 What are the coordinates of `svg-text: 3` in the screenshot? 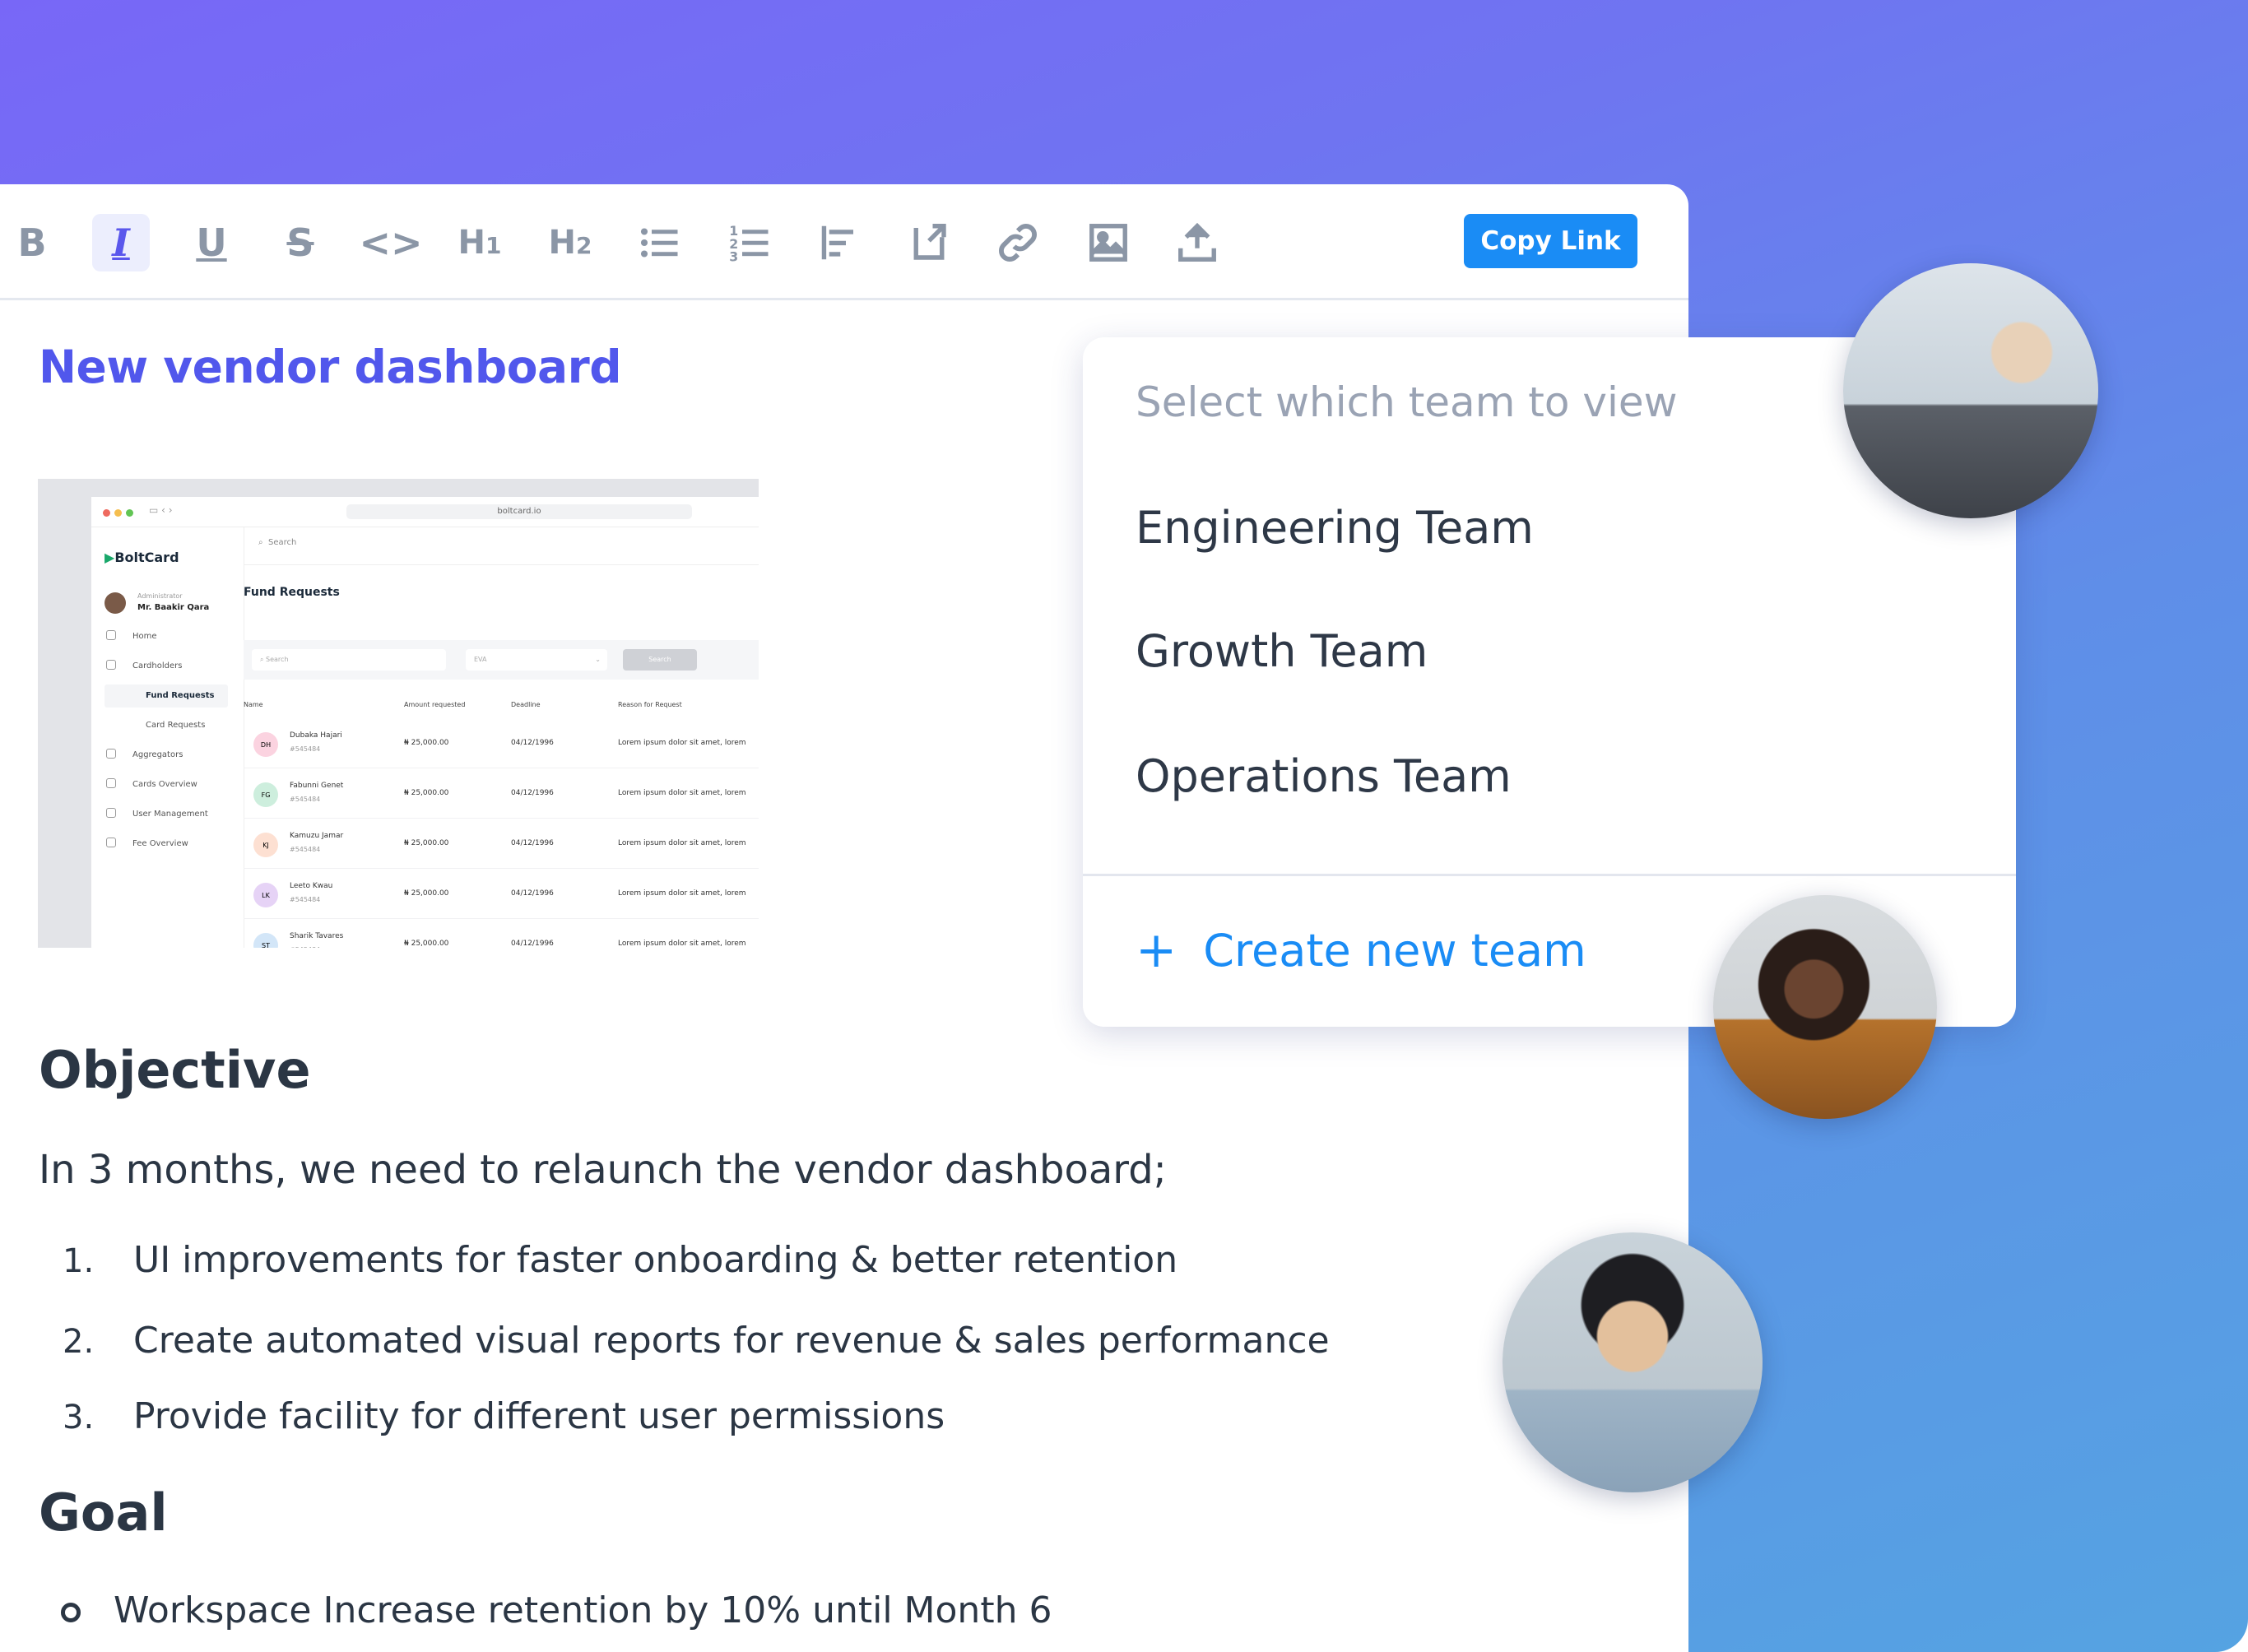 It's located at (733, 257).